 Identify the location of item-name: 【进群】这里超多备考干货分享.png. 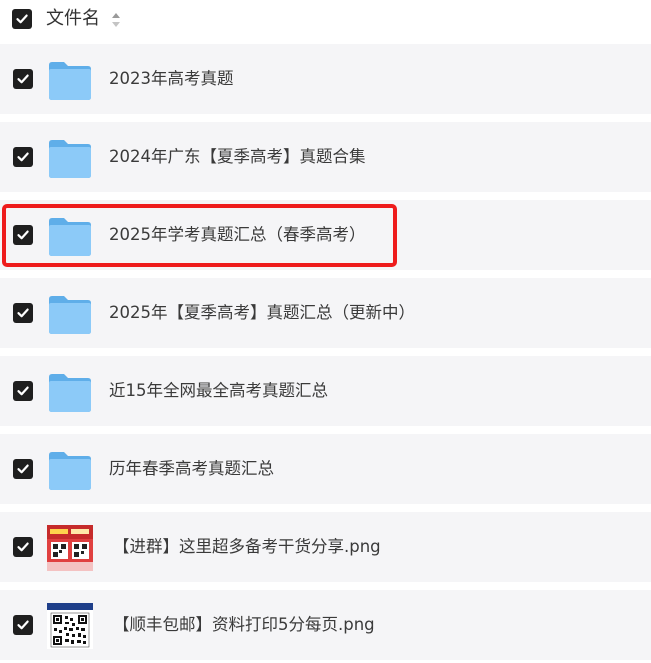
(247, 547).